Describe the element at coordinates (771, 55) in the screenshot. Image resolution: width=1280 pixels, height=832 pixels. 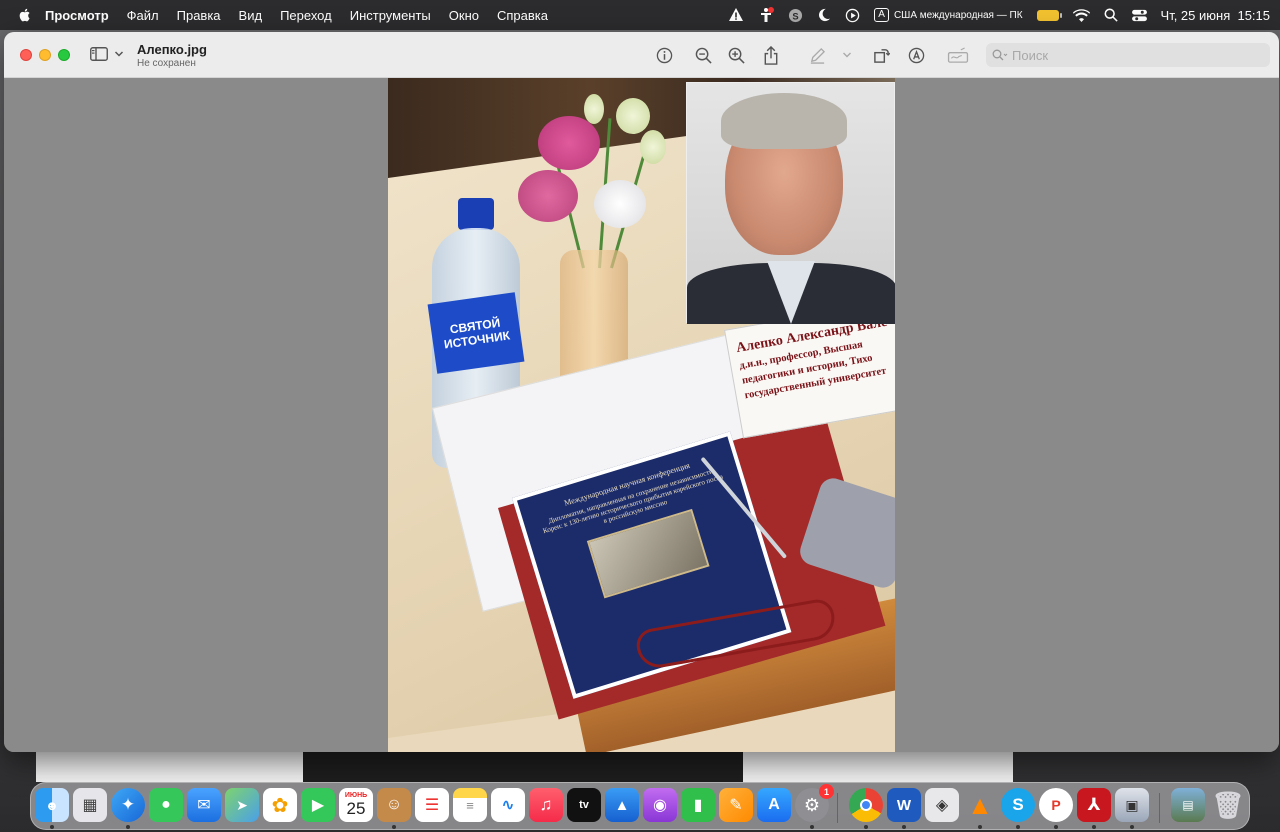
I see `share-icon` at that location.